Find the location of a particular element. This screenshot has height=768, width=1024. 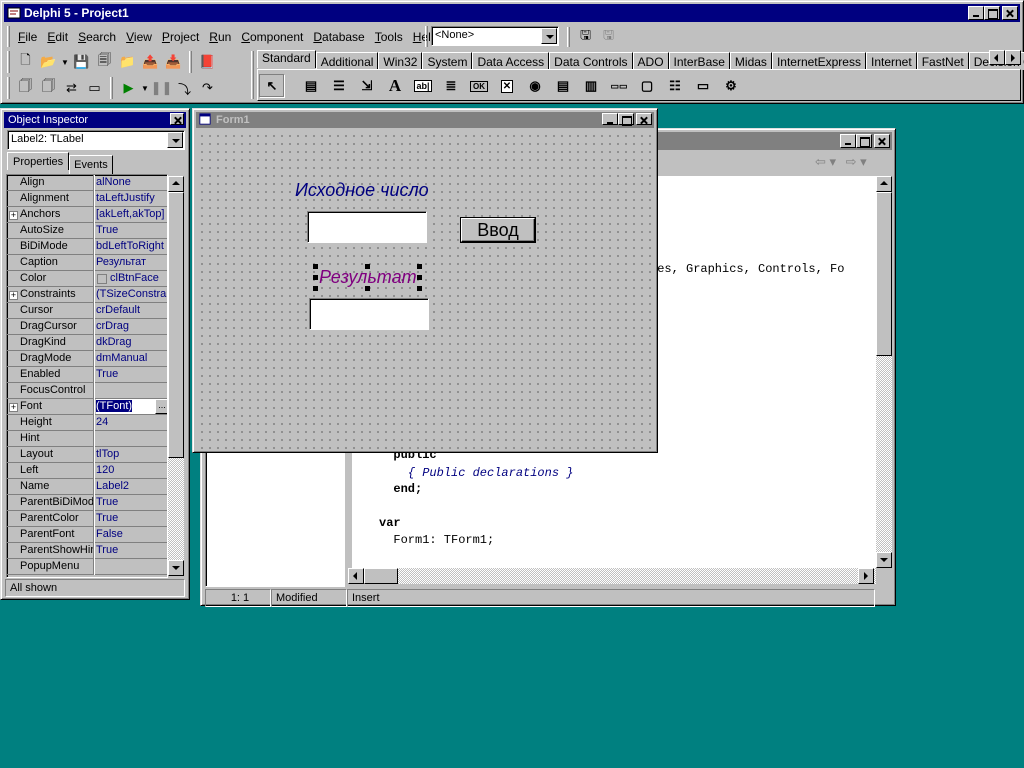

property-value: (TSizeConstrain is located at coordinates (131, 294).